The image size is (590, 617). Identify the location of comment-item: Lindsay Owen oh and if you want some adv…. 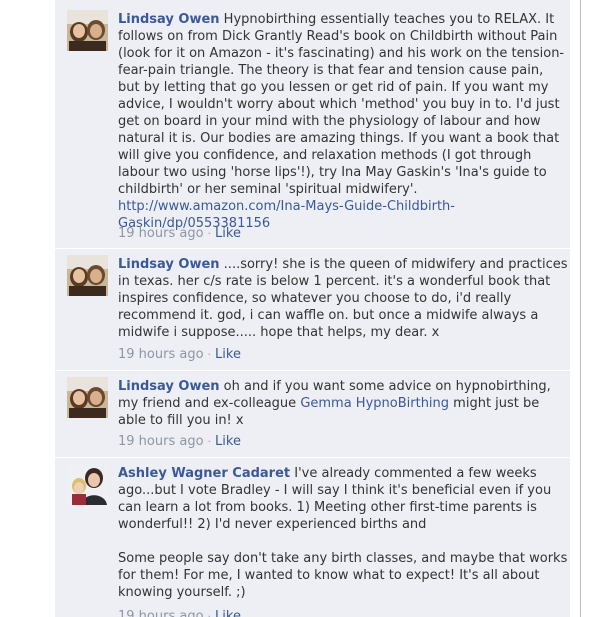
(312, 414).